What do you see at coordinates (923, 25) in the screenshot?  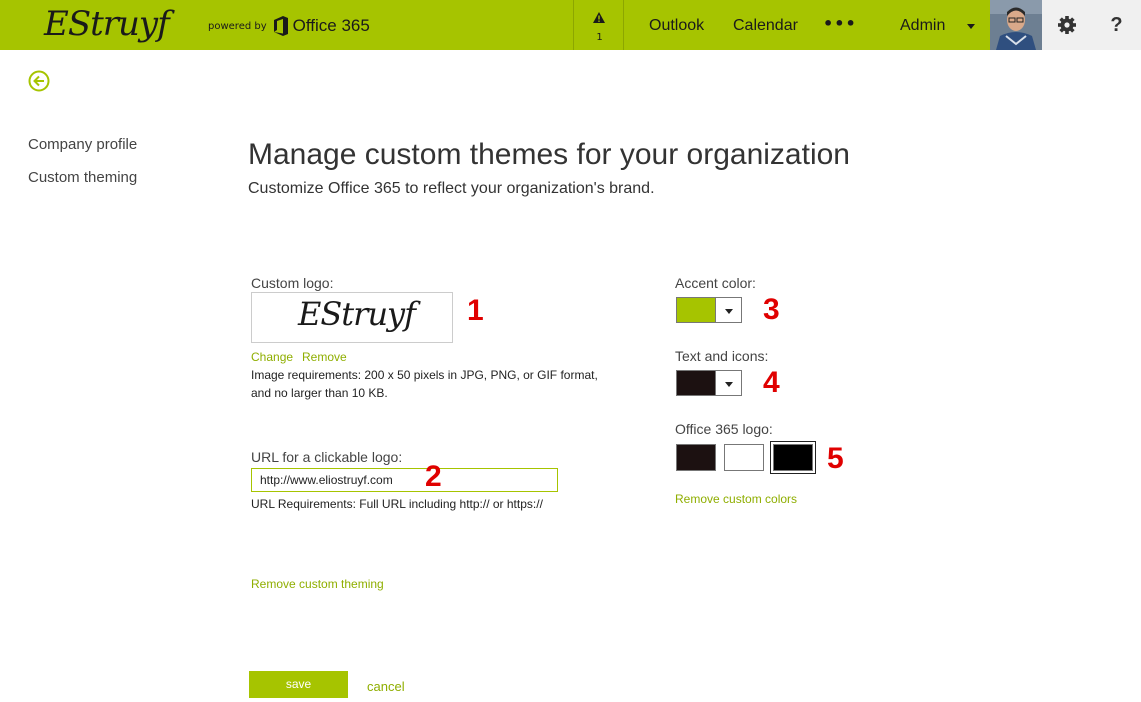 I see `admin-label: Admin` at bounding box center [923, 25].